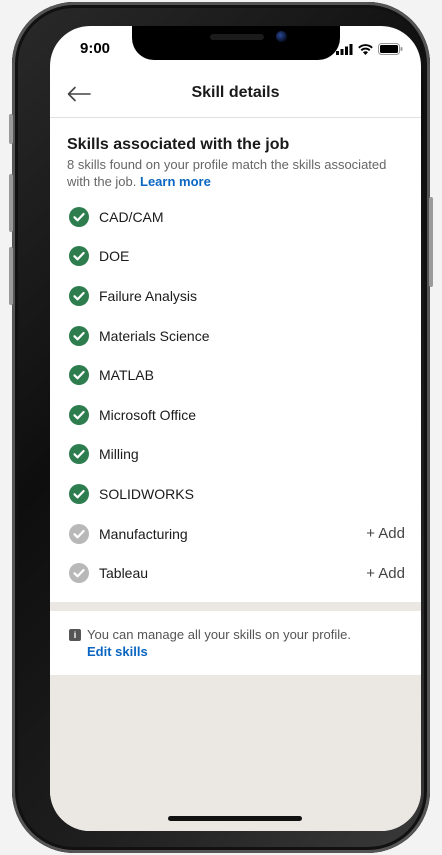 This screenshot has height=855, width=442. Describe the element at coordinates (178, 144) in the screenshot. I see `section-title: Skills associated with the job` at that location.